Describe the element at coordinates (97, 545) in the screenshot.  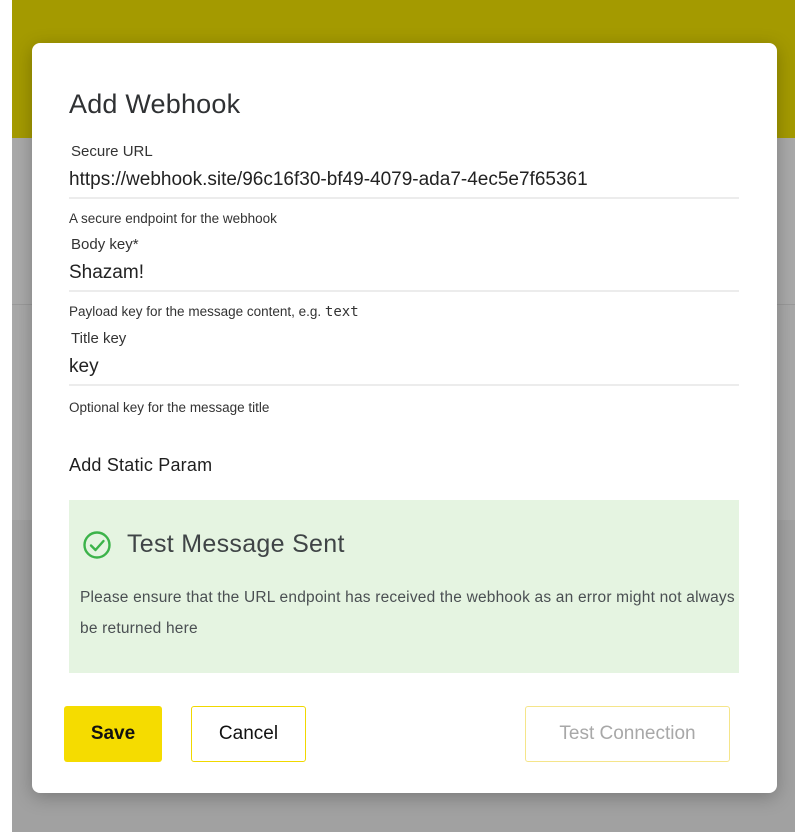
I see `check-circle-icon` at that location.